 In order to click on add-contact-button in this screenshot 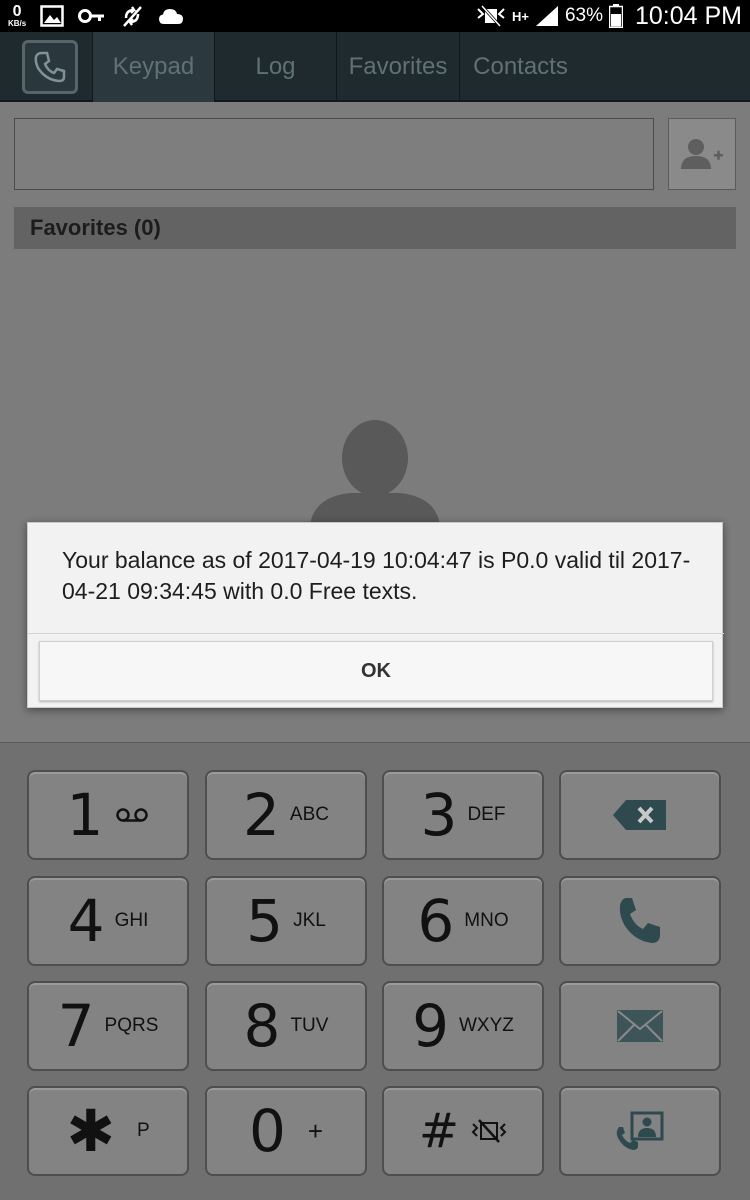, I will do `click(702, 154)`.